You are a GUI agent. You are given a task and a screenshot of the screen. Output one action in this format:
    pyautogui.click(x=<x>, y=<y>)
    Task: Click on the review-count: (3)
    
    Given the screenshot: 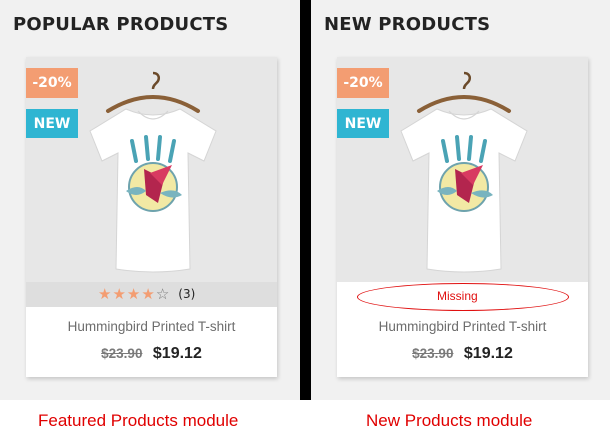 What is the action you would take?
    pyautogui.click(x=187, y=294)
    